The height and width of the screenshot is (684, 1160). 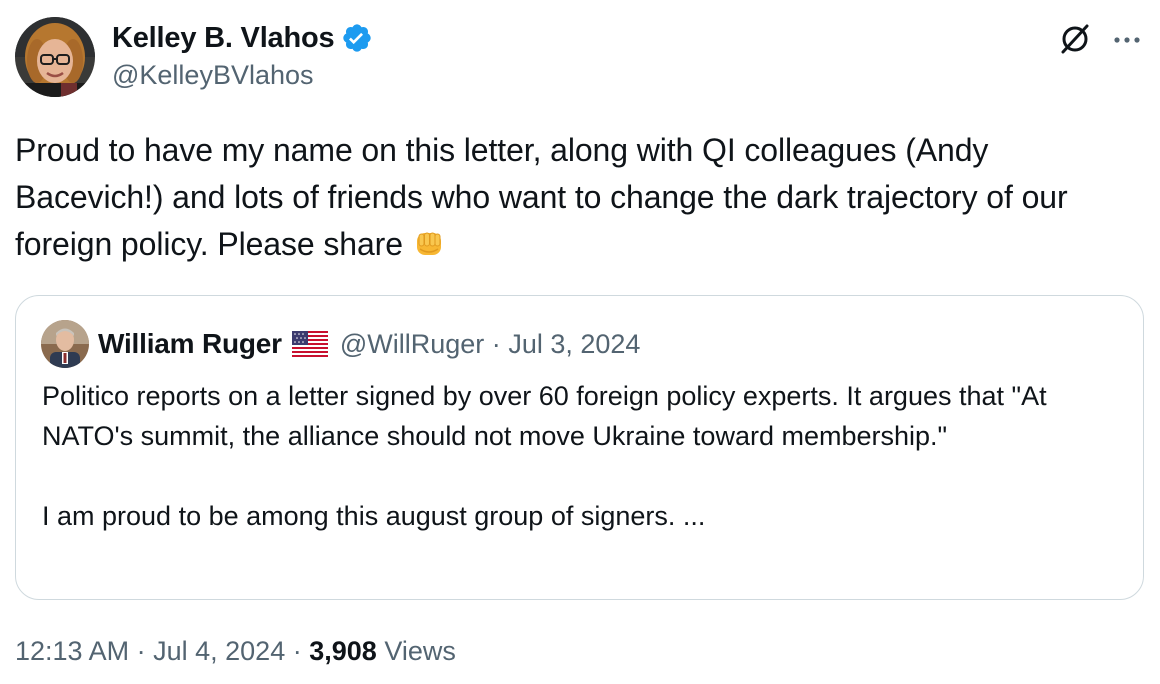 I want to click on more-options-icon, so click(x=1127, y=40).